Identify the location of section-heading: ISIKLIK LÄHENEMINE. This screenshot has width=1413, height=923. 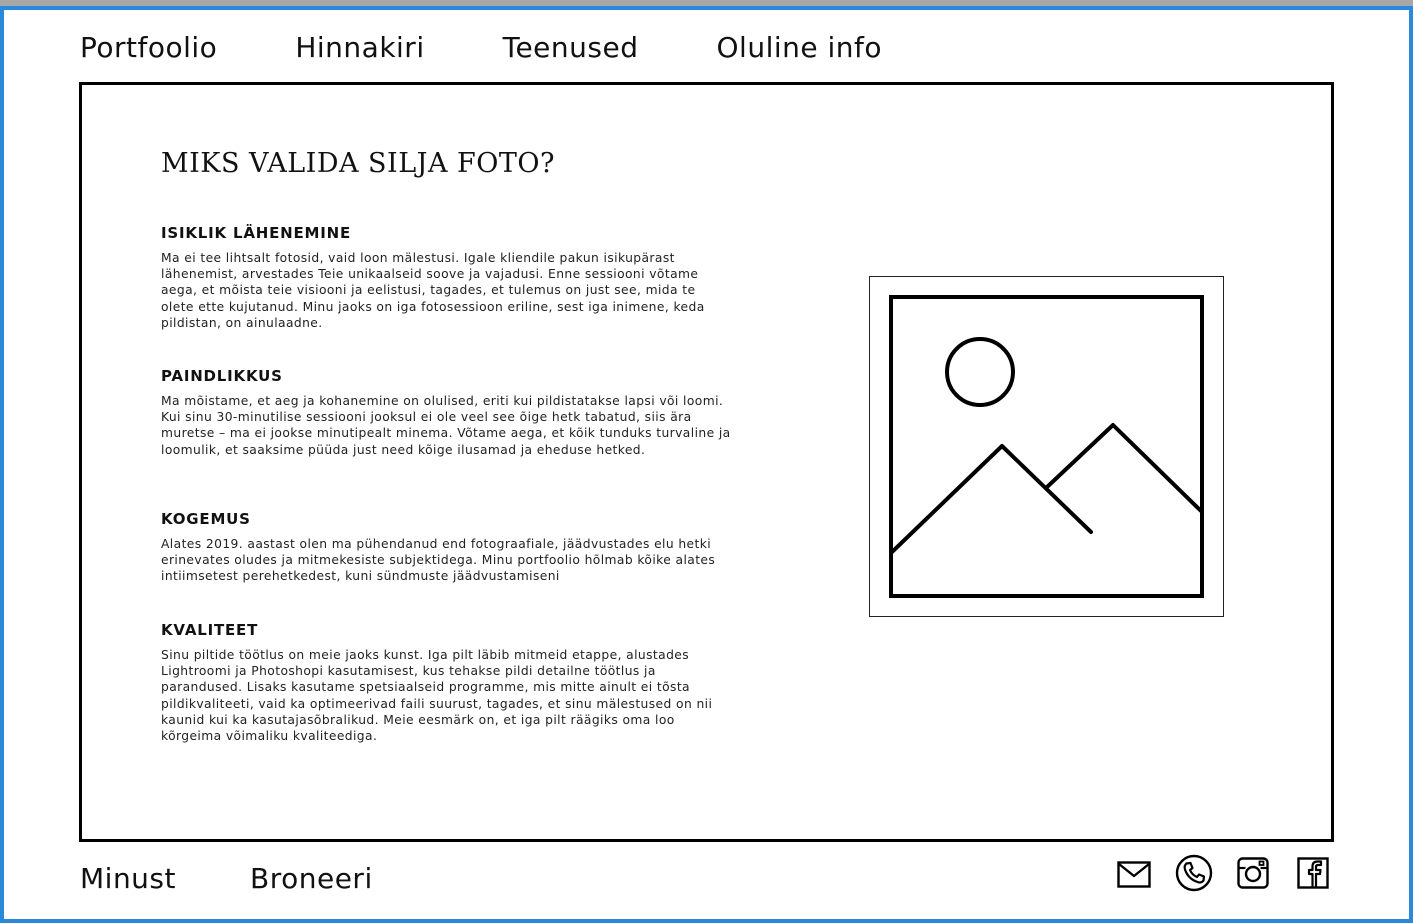
(256, 233).